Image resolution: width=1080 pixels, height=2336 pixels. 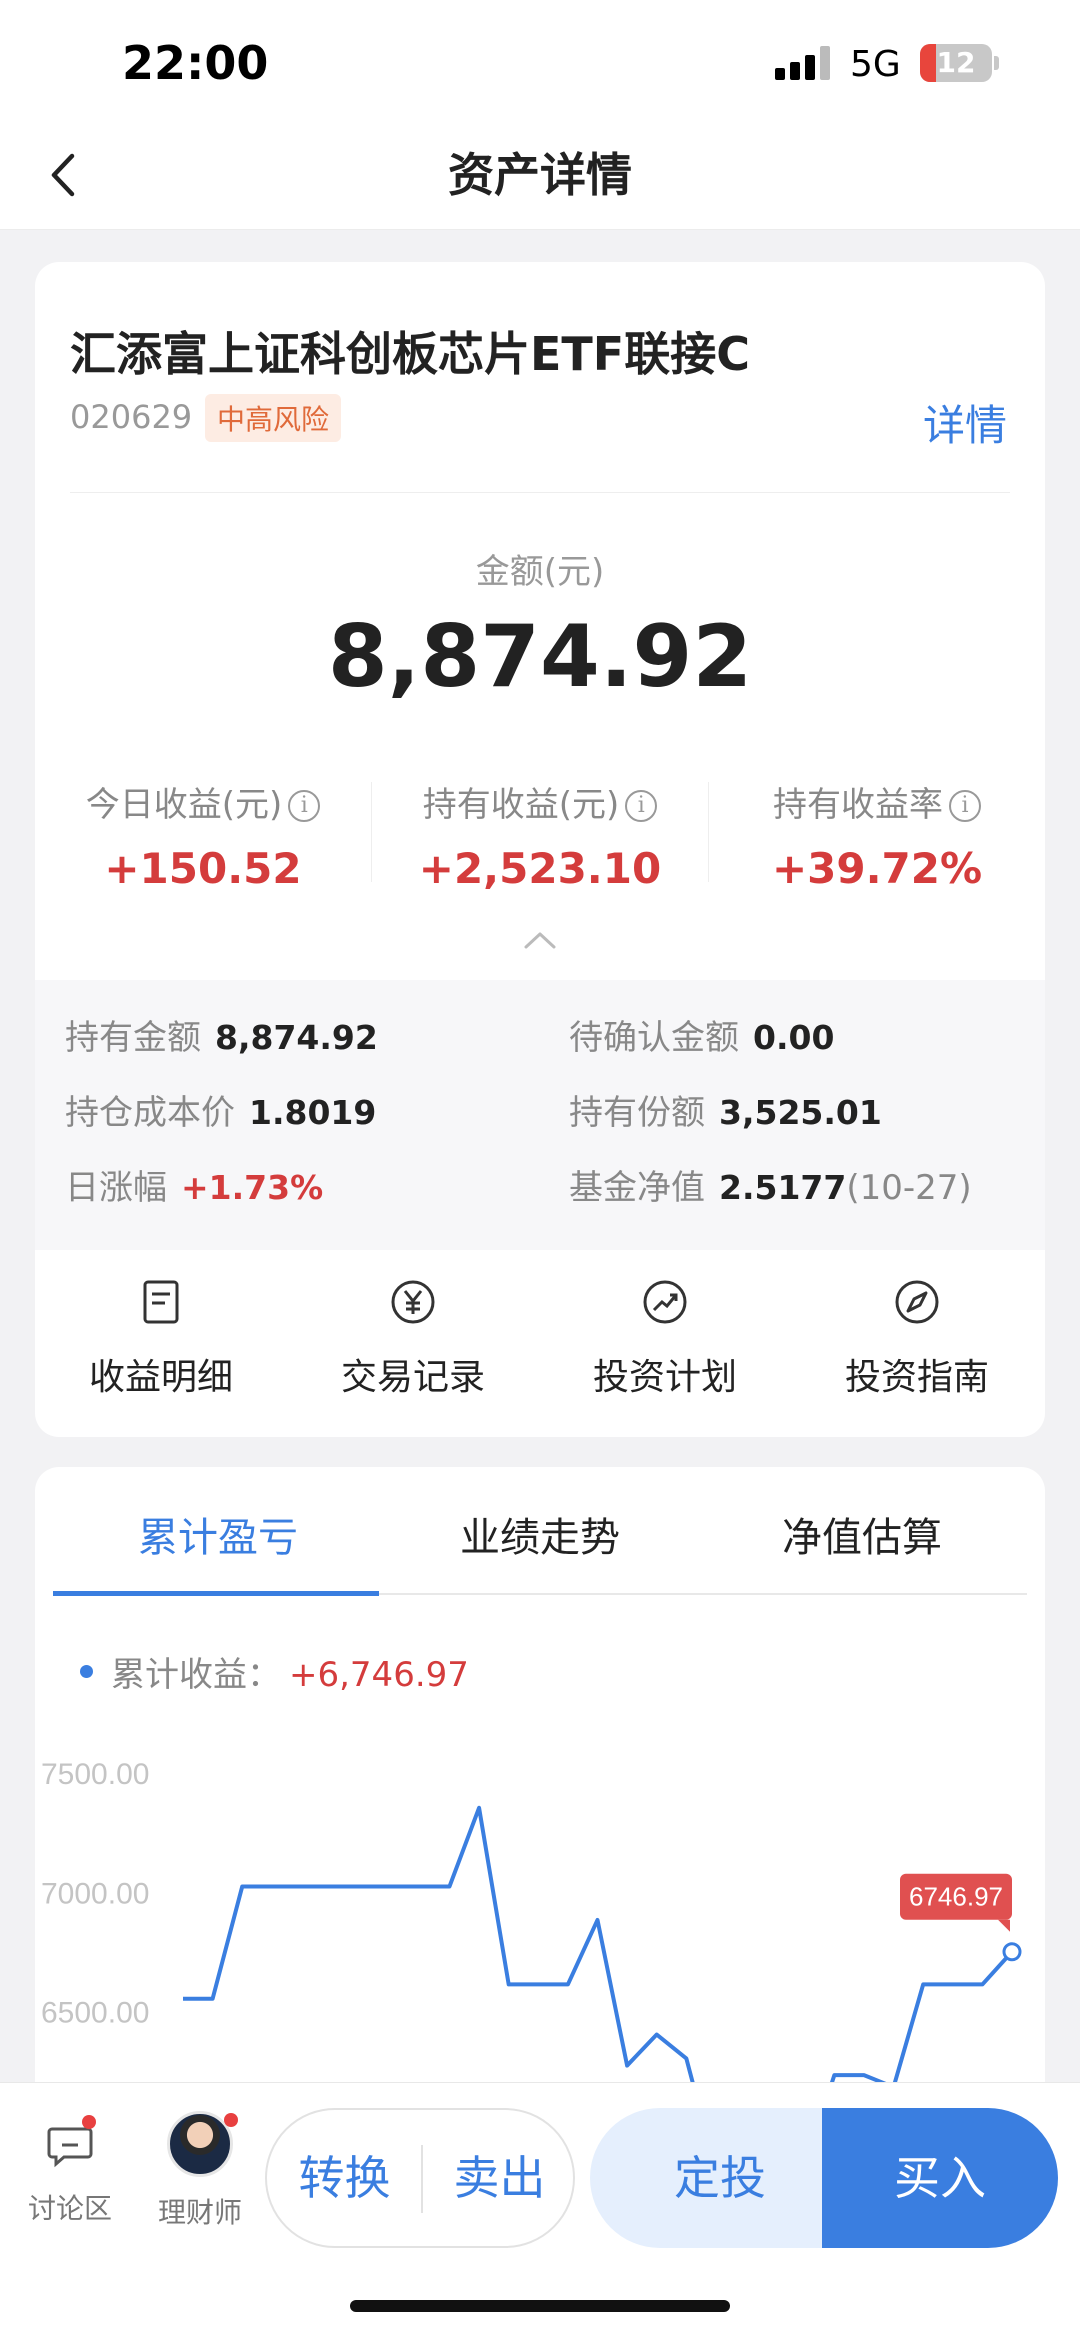 I want to click on advisor-label: 理财师, so click(x=199, y=2212).